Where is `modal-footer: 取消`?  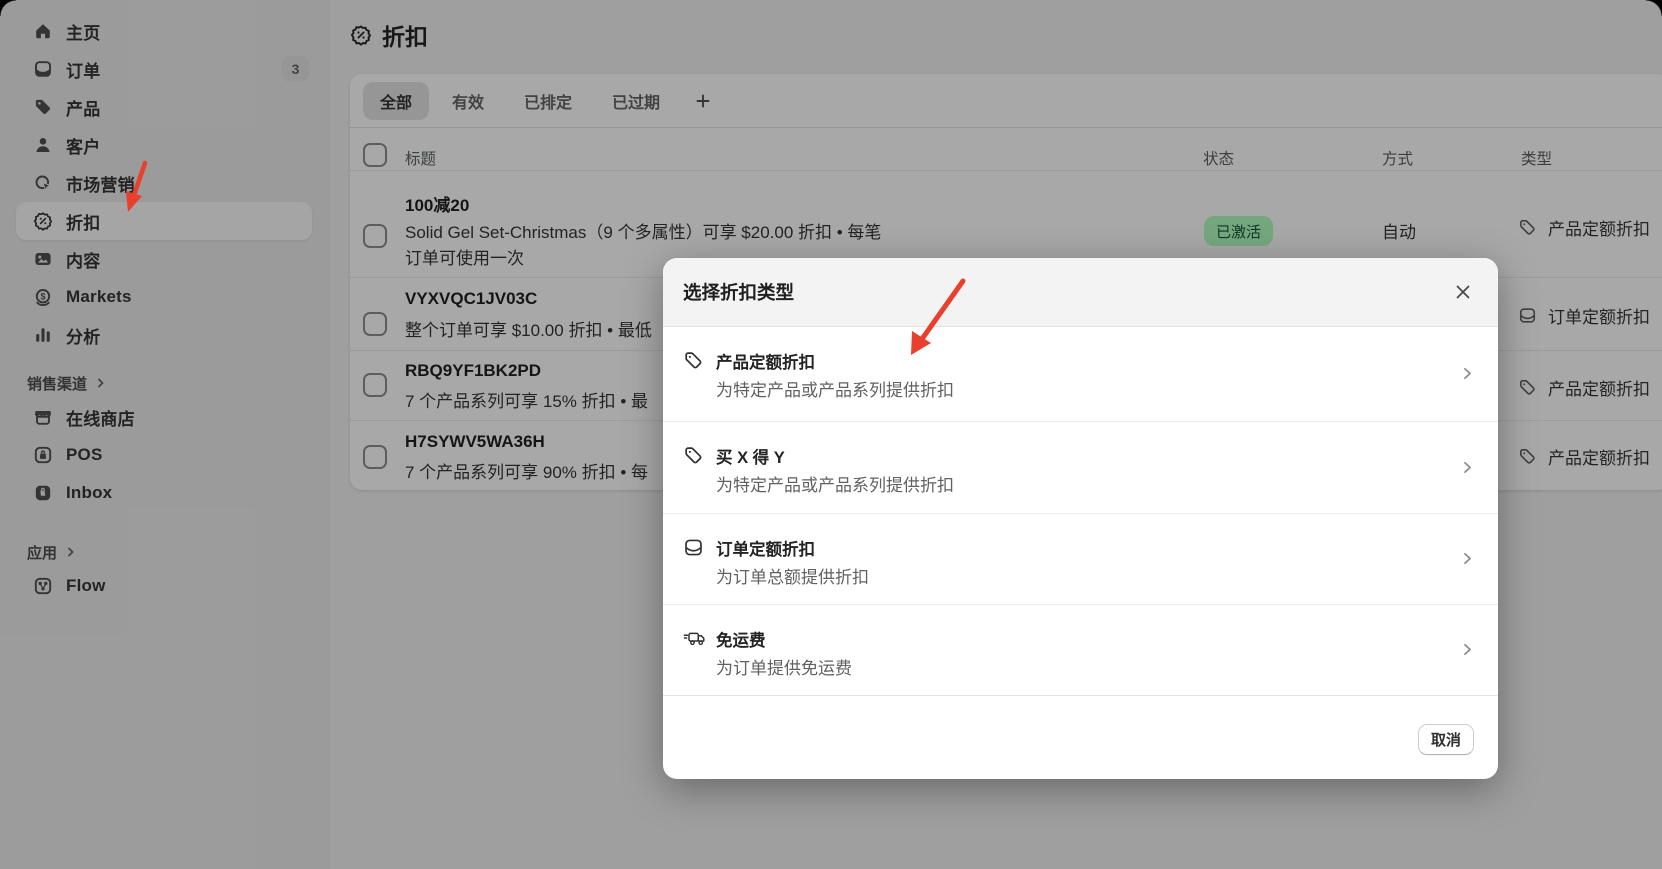
modal-footer: 取消 is located at coordinates (1080, 737).